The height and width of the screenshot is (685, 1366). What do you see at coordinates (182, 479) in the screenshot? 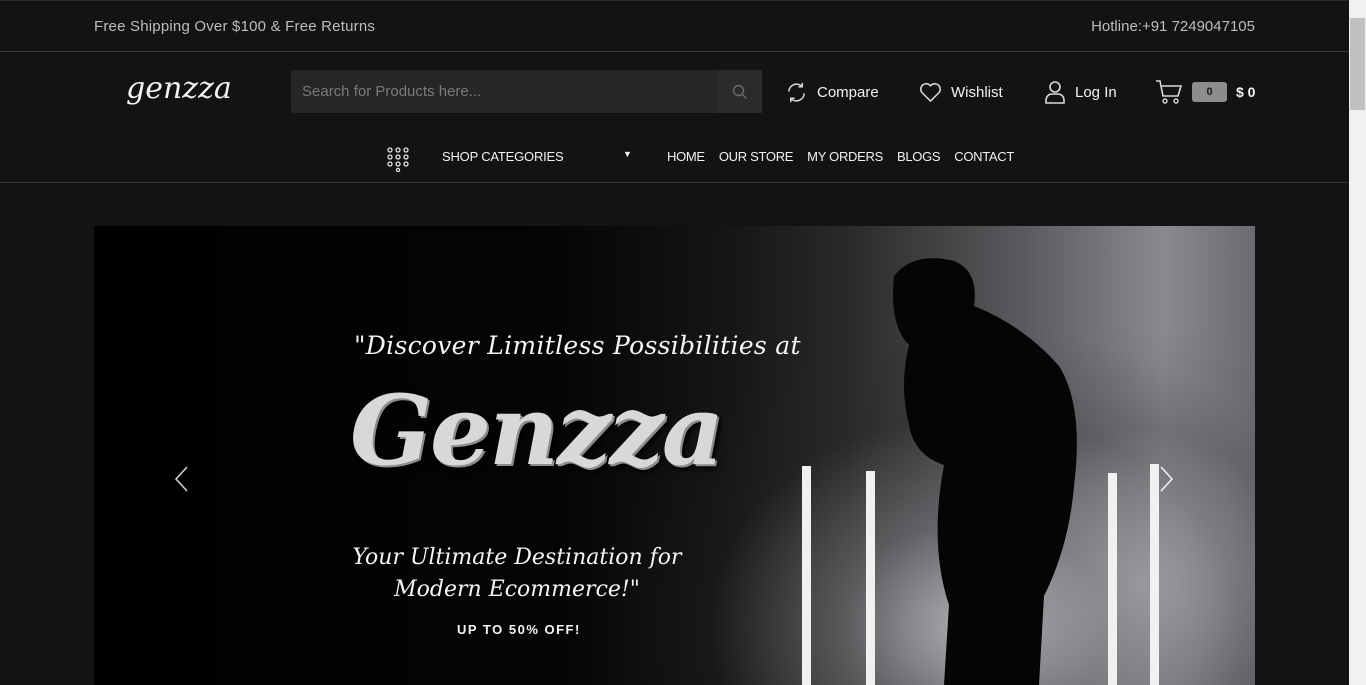
I see `carousel-prev-arrow-icon` at bounding box center [182, 479].